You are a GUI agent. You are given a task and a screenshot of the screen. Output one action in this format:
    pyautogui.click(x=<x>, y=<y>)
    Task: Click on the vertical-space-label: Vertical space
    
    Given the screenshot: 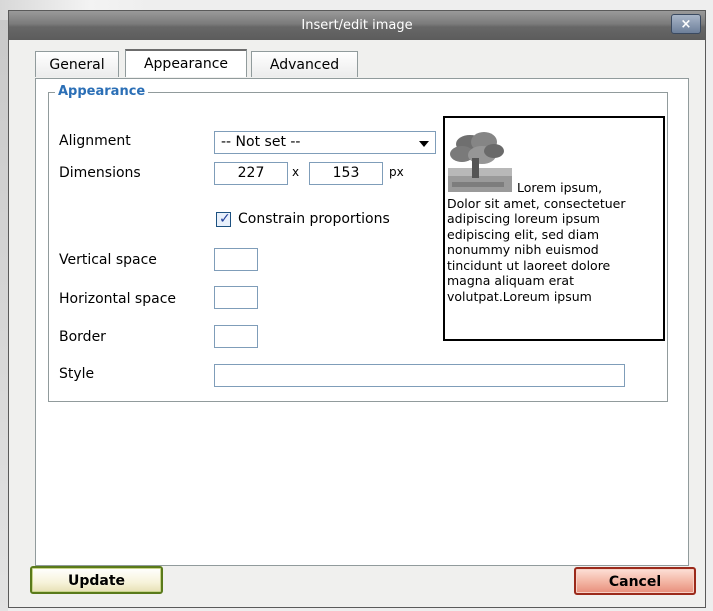 What is the action you would take?
    pyautogui.click(x=108, y=260)
    